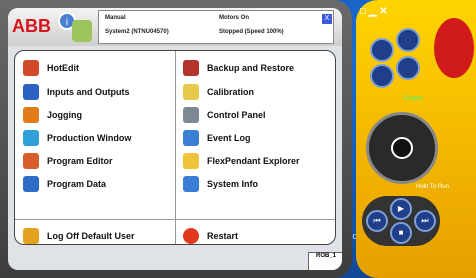 The width and height of the screenshot is (476, 278). I want to click on menu-item-jogging: Jogging, so click(52, 115).